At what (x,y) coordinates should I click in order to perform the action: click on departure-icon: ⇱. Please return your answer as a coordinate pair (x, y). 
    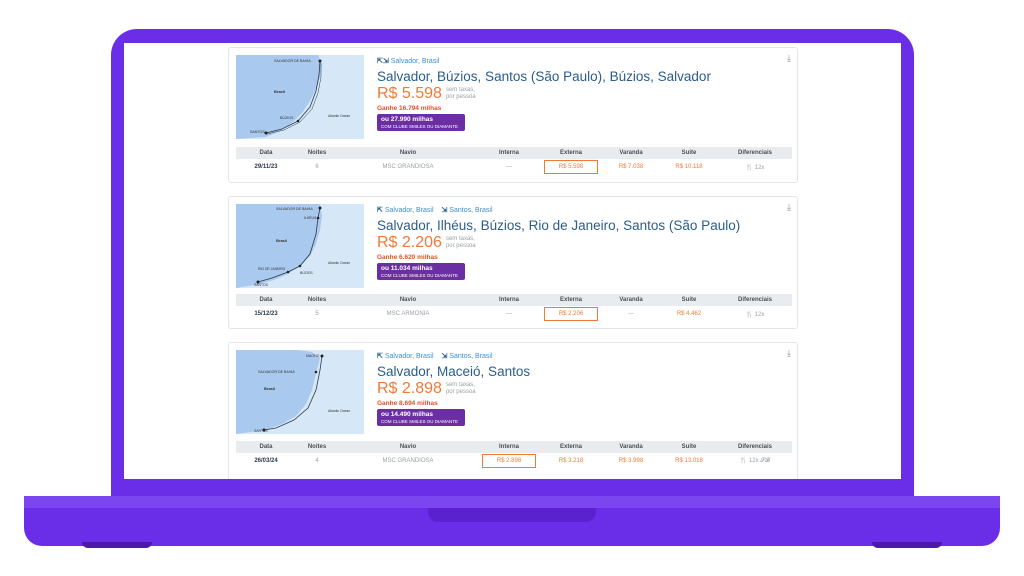
    Looking at the image, I should click on (380, 356).